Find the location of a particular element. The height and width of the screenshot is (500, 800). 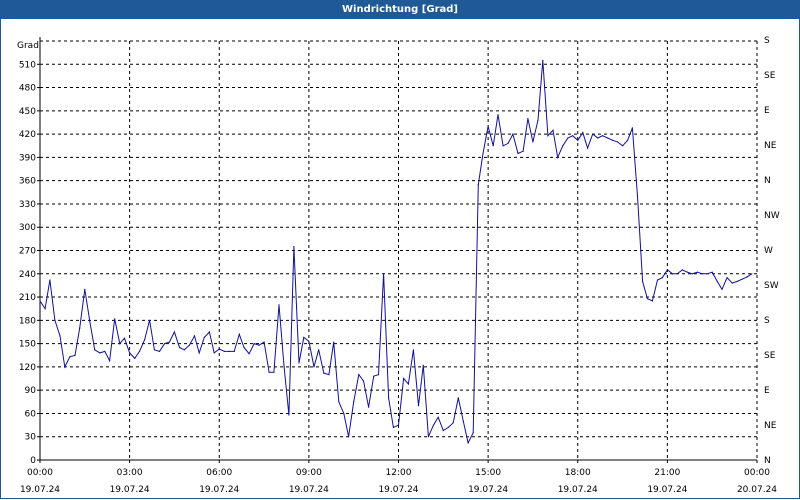

y-tick-label: 270 is located at coordinates (27, 252).